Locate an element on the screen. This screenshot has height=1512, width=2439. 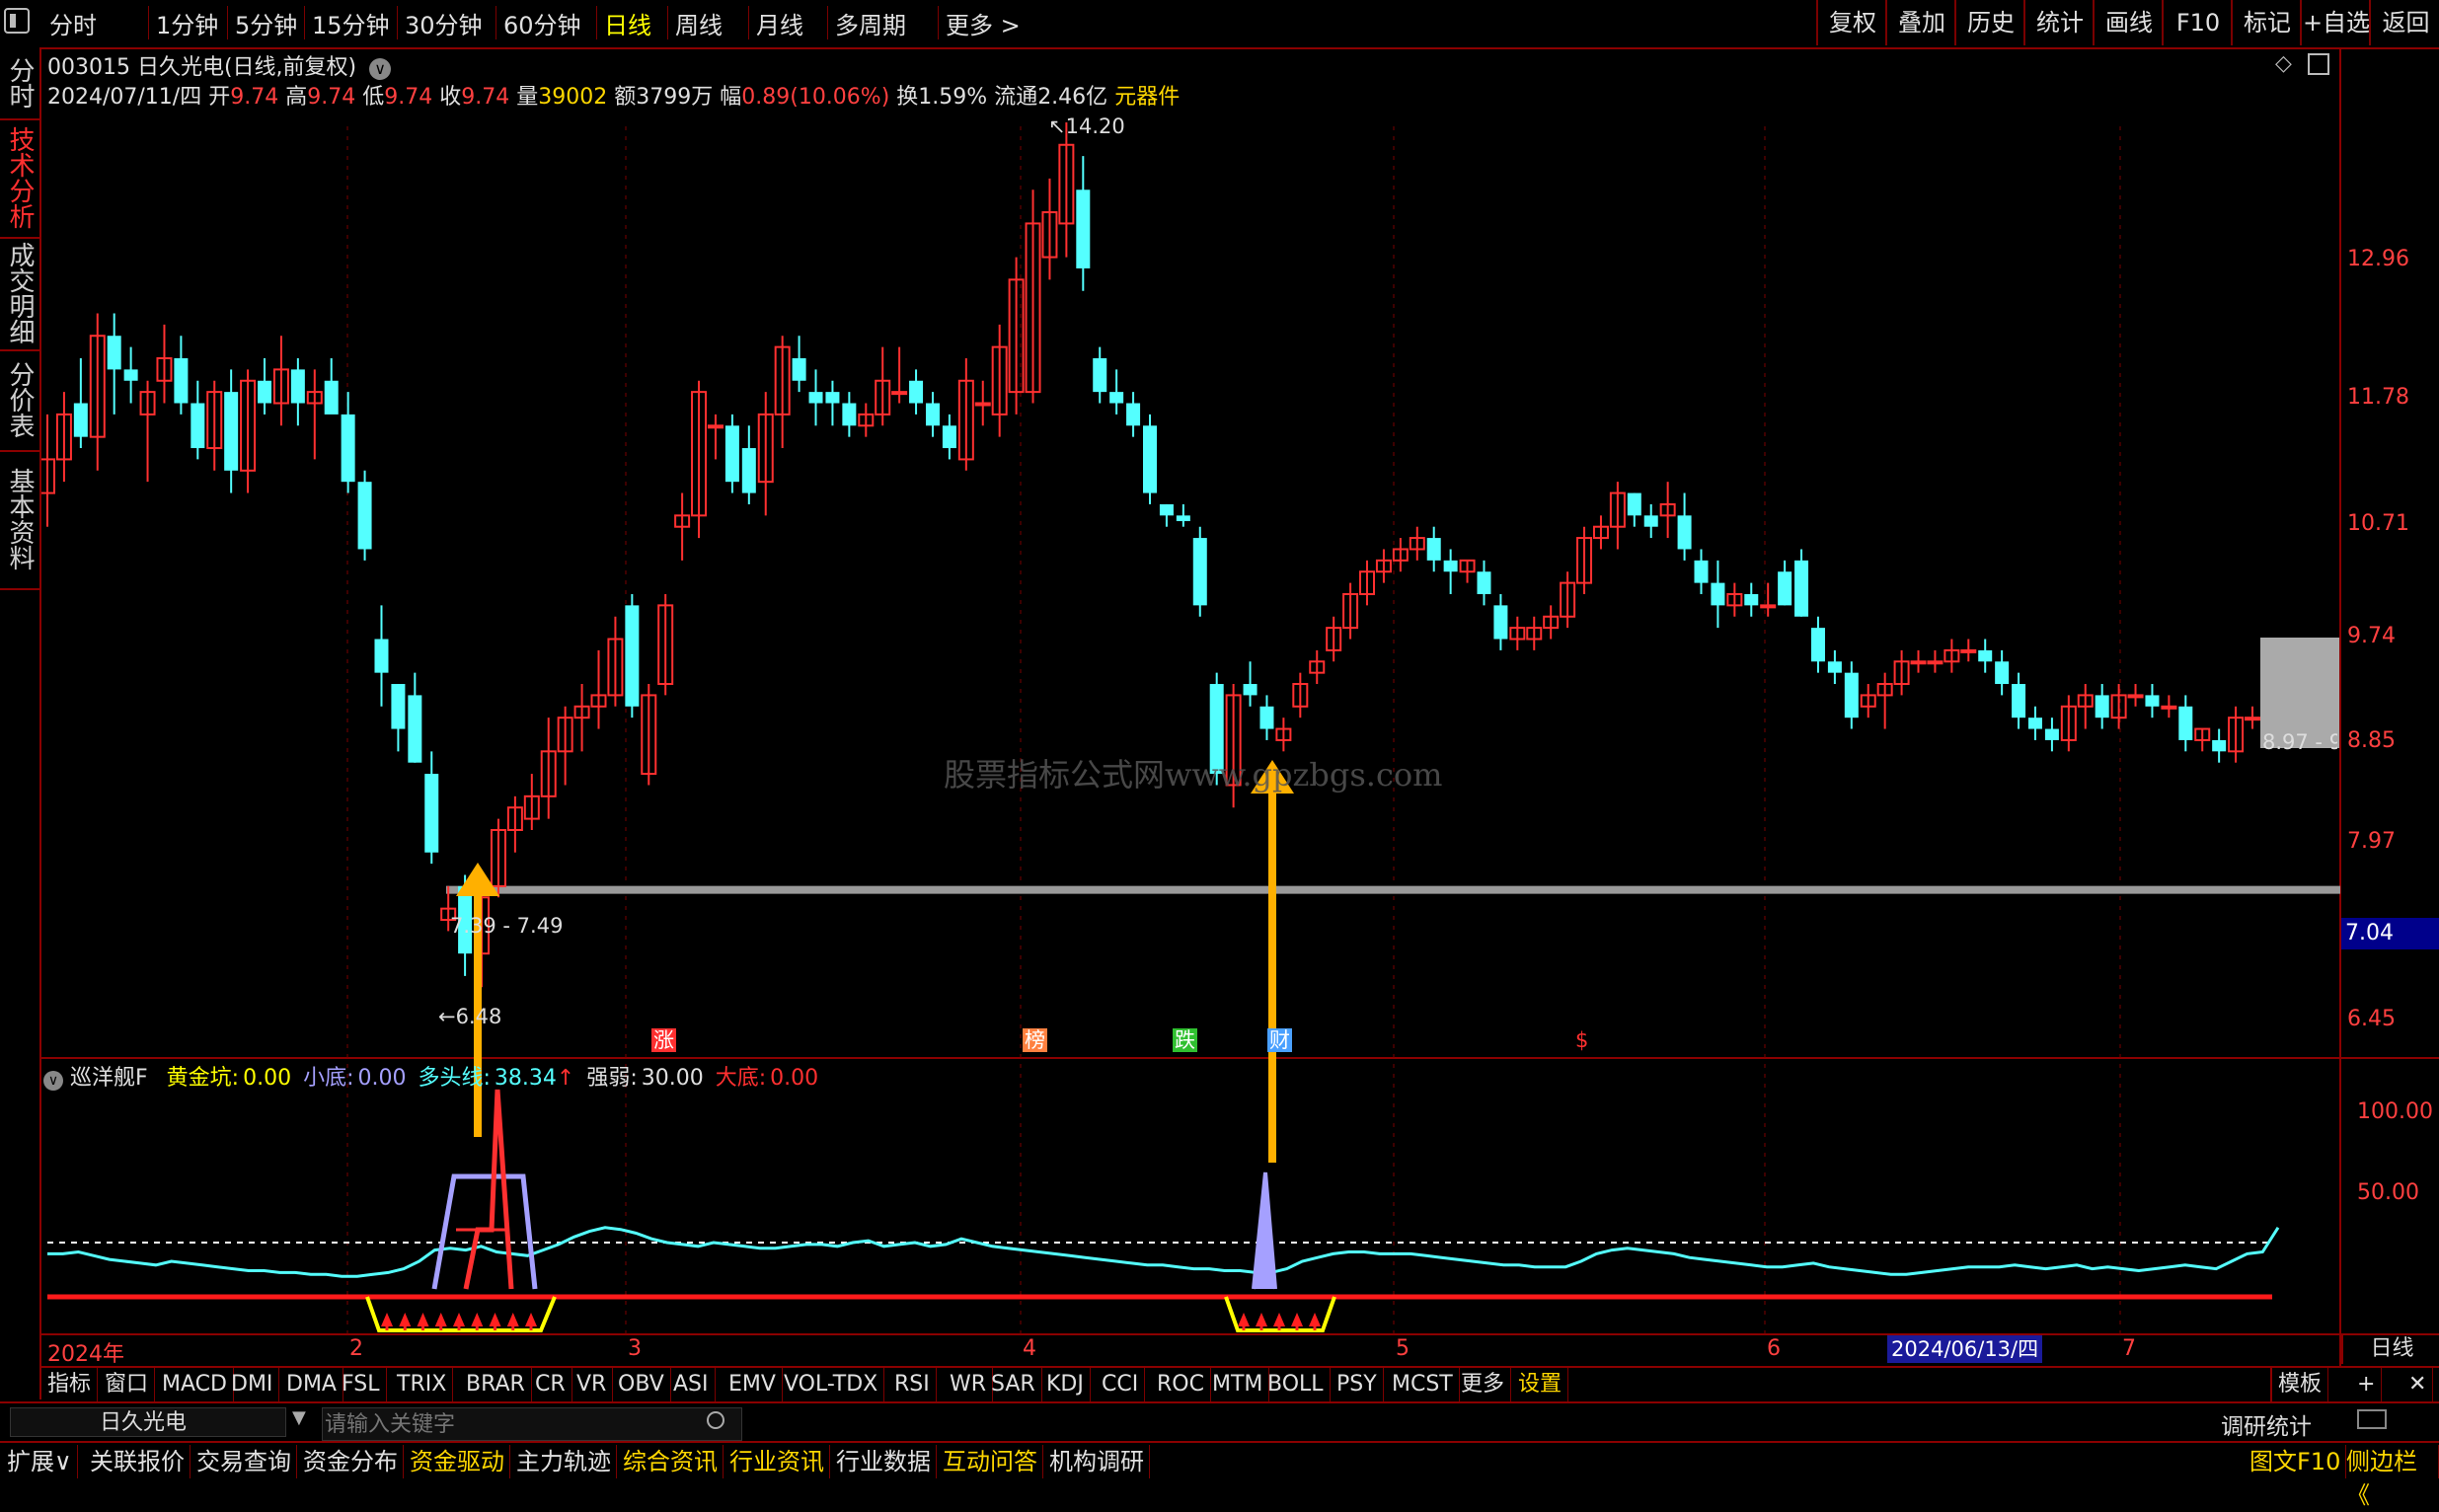
window-menu-icon is located at coordinates (17, 21).